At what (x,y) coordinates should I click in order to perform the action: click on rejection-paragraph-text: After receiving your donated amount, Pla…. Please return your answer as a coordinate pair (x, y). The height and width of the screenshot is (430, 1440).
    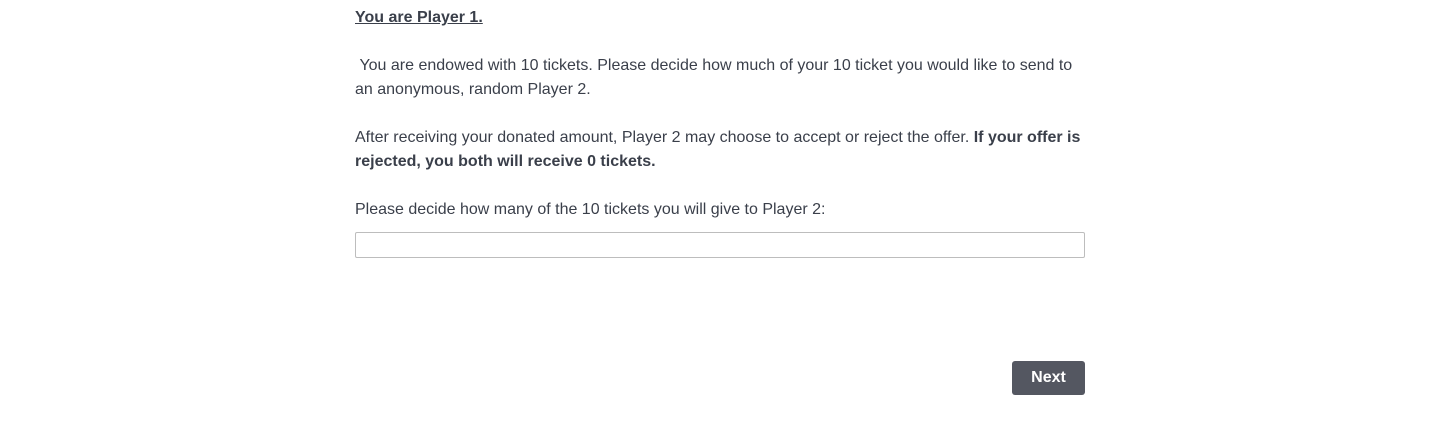
    Looking at the image, I should click on (664, 137).